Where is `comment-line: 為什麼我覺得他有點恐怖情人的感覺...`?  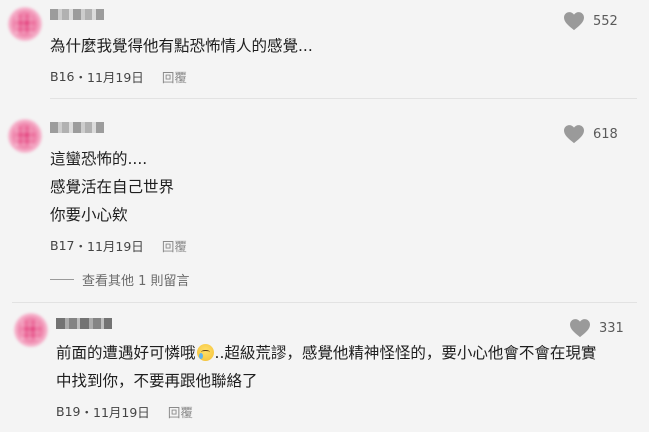
comment-line: 為什麼我覺得他有點恐怖情人的感覺... is located at coordinates (181, 46).